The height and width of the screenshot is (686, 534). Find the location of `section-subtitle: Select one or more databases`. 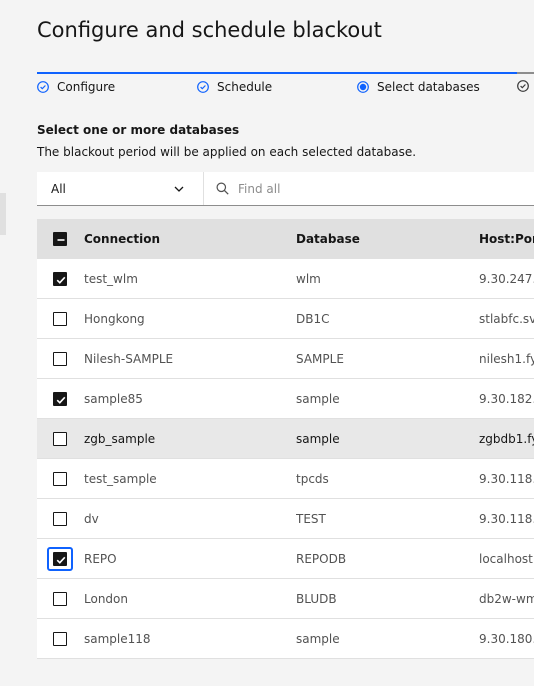

section-subtitle: Select one or more databases is located at coordinates (138, 130).